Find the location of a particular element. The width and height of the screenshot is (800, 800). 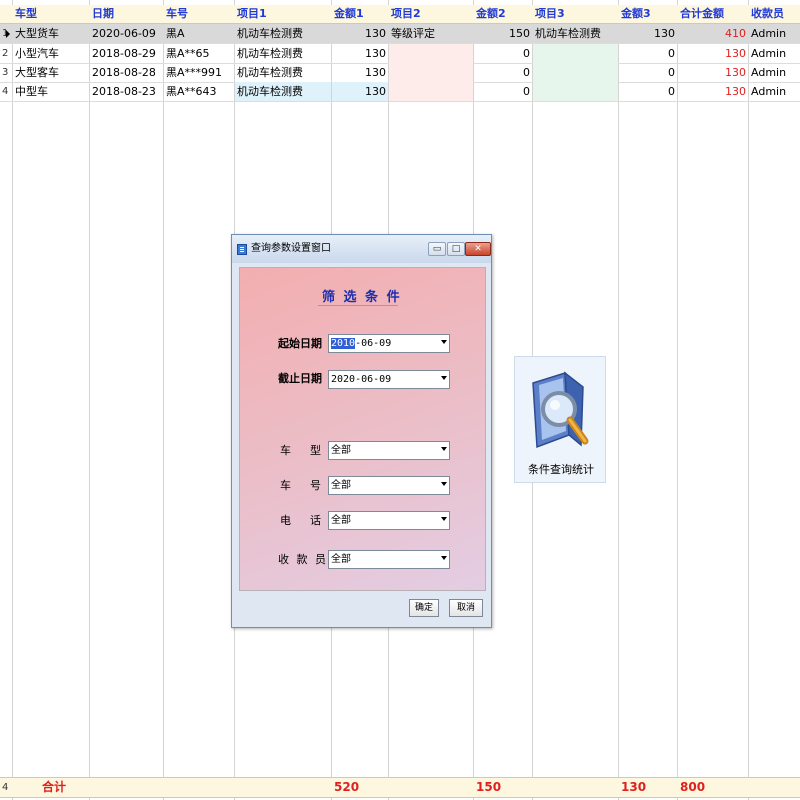

total-amount1: 520 is located at coordinates (347, 787).